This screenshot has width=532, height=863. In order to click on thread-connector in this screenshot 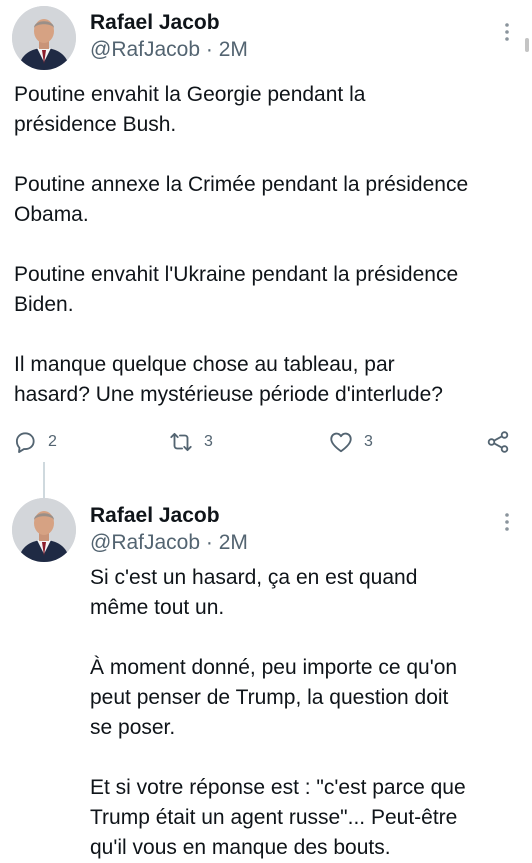, I will do `click(44, 480)`.